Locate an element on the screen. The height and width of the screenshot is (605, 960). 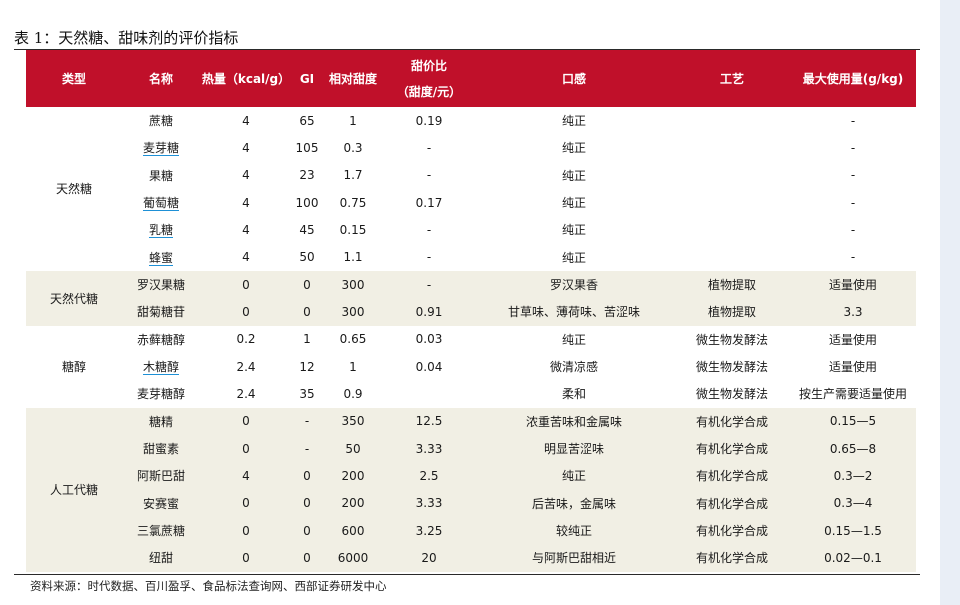
source-note: 资料来源：时代数据、百川盈孚、食品标法查询网、西部证券研发中心 is located at coordinates (208, 586).